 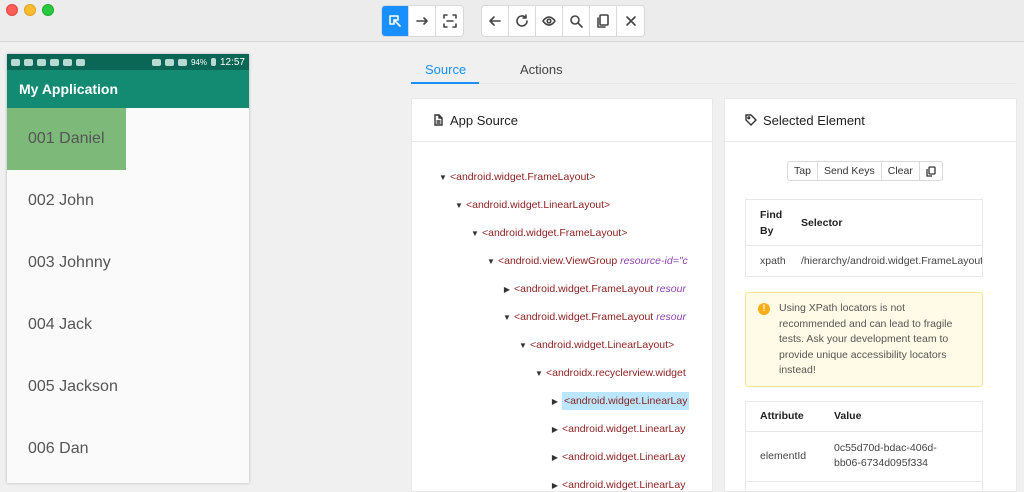 I want to click on tree-node: ▼ <android.view.ViewGroup resource-id="c, so click(x=586, y=261).